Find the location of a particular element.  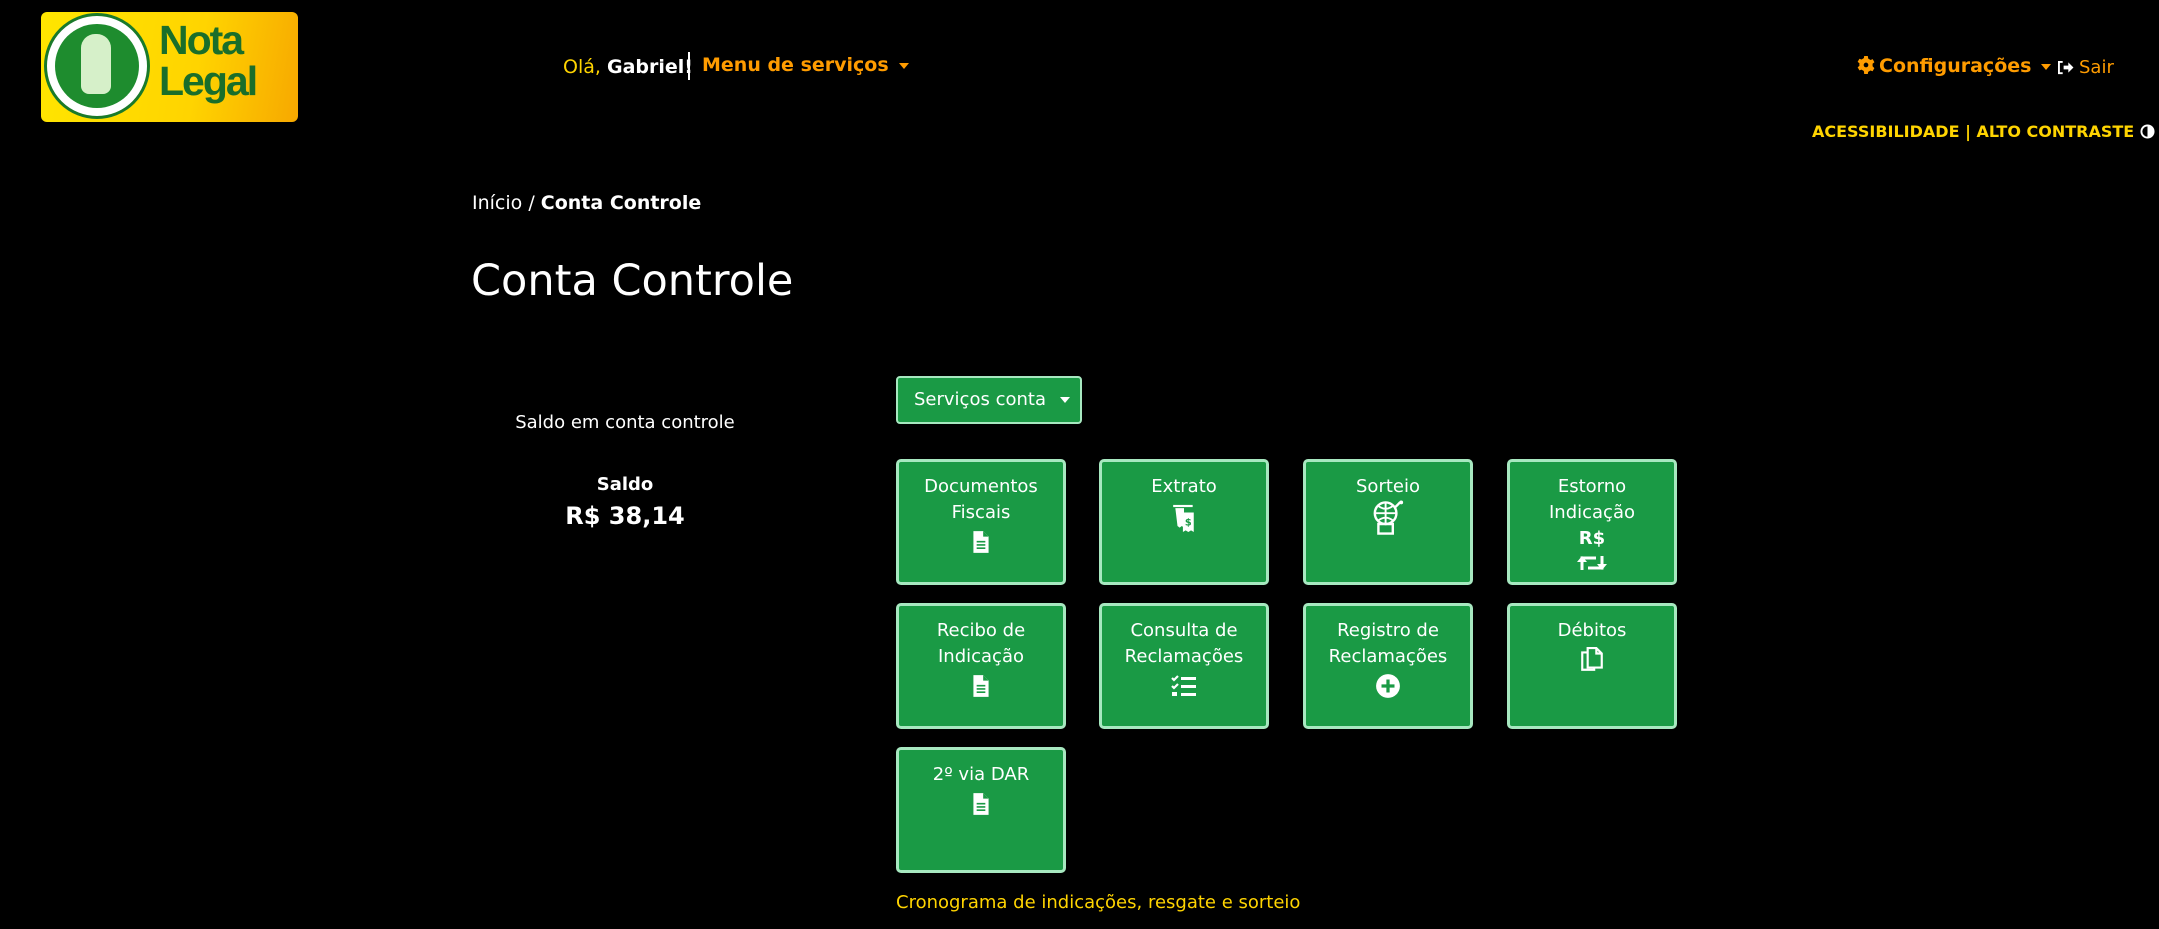

logout-button: Sair is located at coordinates (2085, 67).